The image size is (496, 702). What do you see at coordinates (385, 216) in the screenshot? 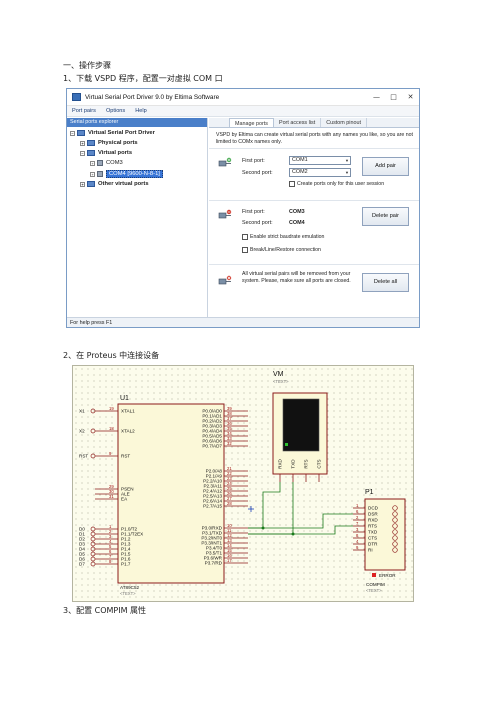
I see `delete-pair-button: Delete pair` at bounding box center [385, 216].